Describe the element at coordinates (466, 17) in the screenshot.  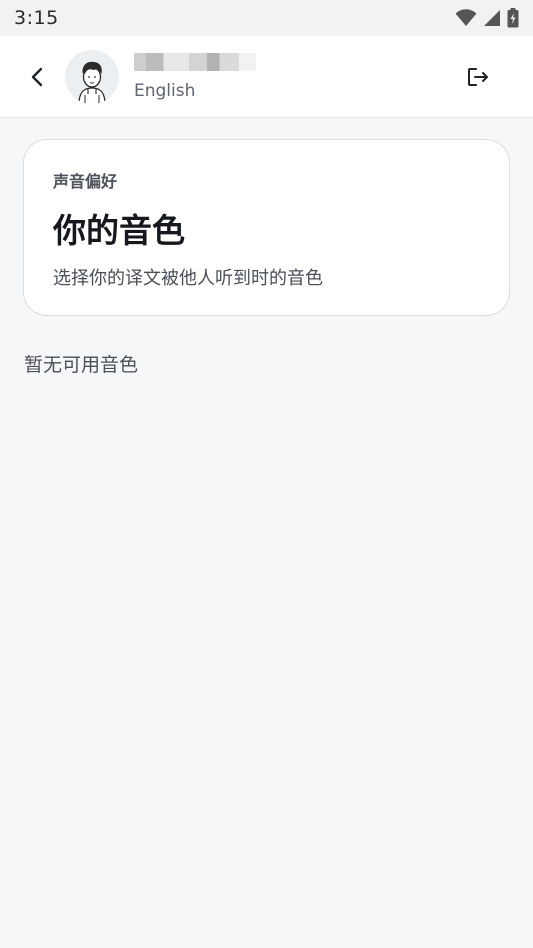
I see `wifi-icon` at that location.